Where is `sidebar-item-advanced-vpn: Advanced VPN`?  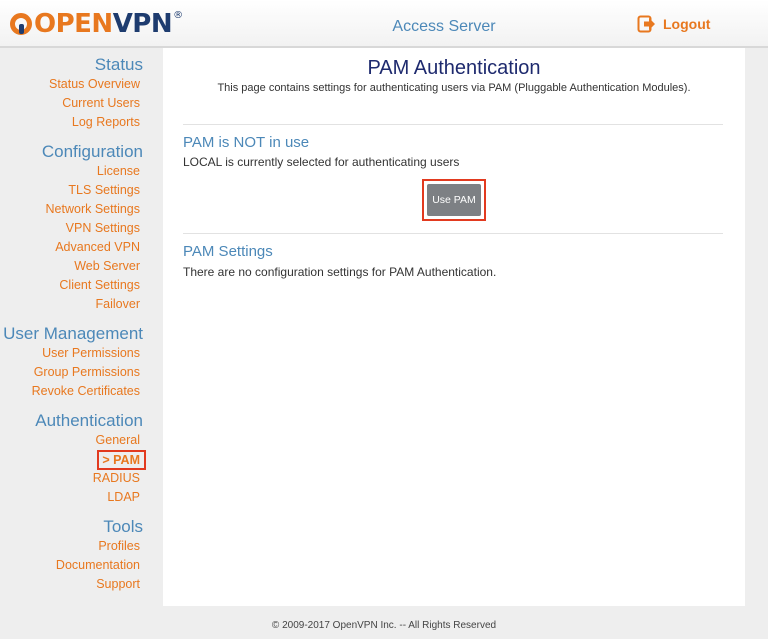
sidebar-item-advanced-vpn: Advanced VPN is located at coordinates (97, 247).